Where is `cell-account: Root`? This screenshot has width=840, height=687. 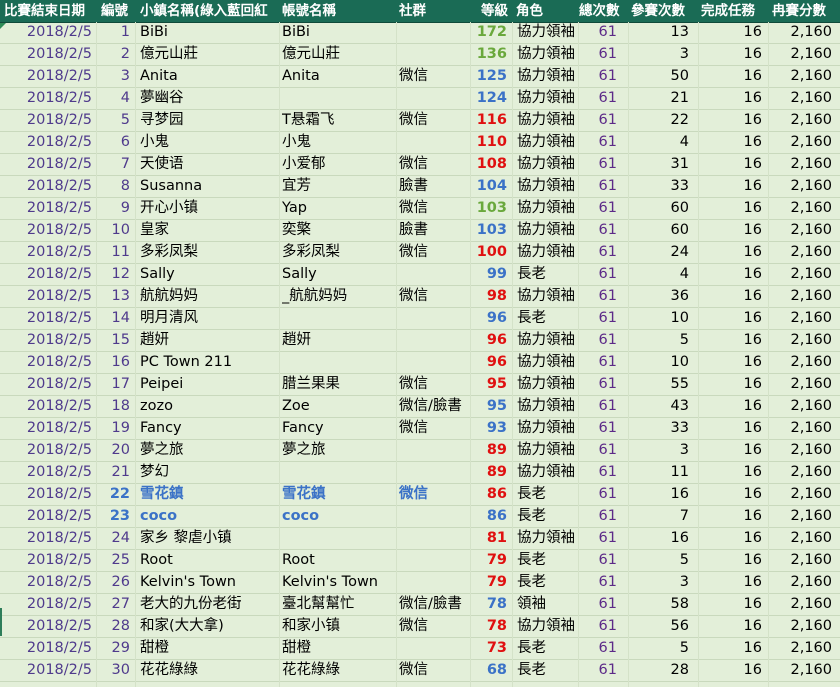
cell-account: Root is located at coordinates (338, 560).